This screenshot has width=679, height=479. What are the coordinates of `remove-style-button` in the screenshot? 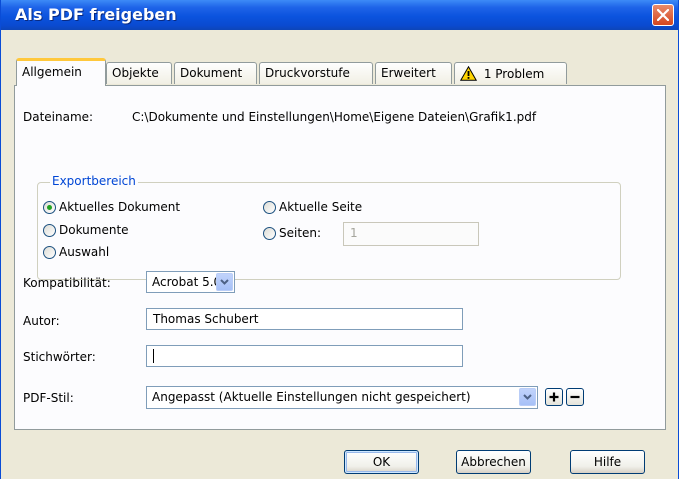 It's located at (575, 397).